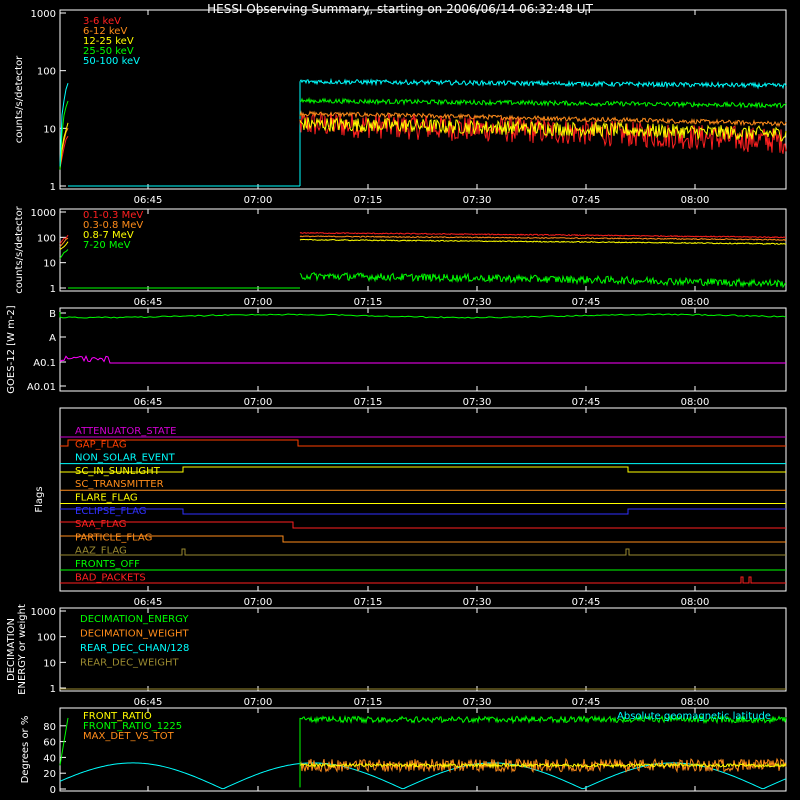 The image size is (800, 800). I want to click on legend-entry: DECIMATION_ENERGY, so click(134, 619).